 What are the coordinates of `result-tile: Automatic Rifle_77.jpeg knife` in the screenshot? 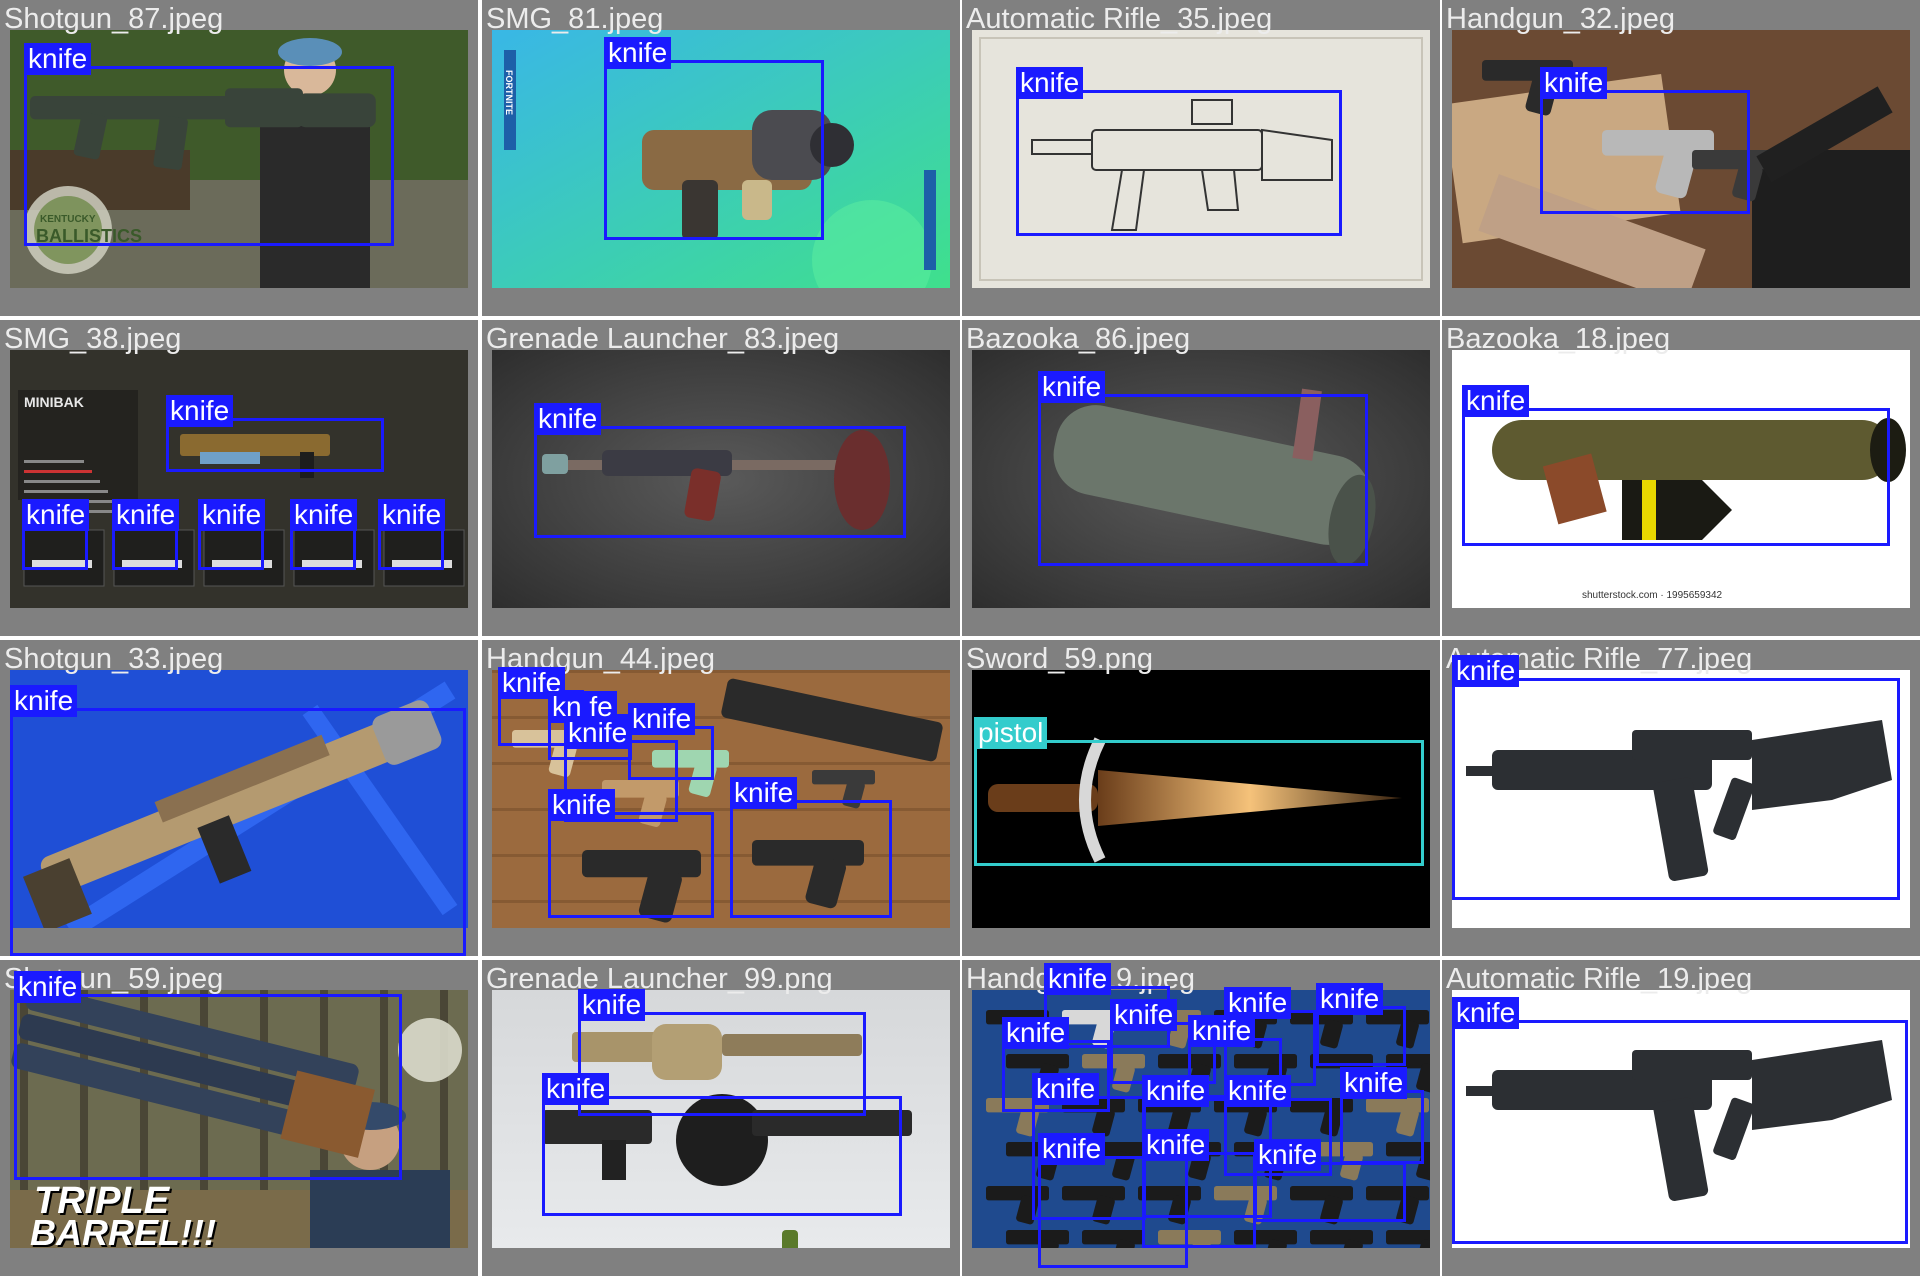 It's located at (1681, 798).